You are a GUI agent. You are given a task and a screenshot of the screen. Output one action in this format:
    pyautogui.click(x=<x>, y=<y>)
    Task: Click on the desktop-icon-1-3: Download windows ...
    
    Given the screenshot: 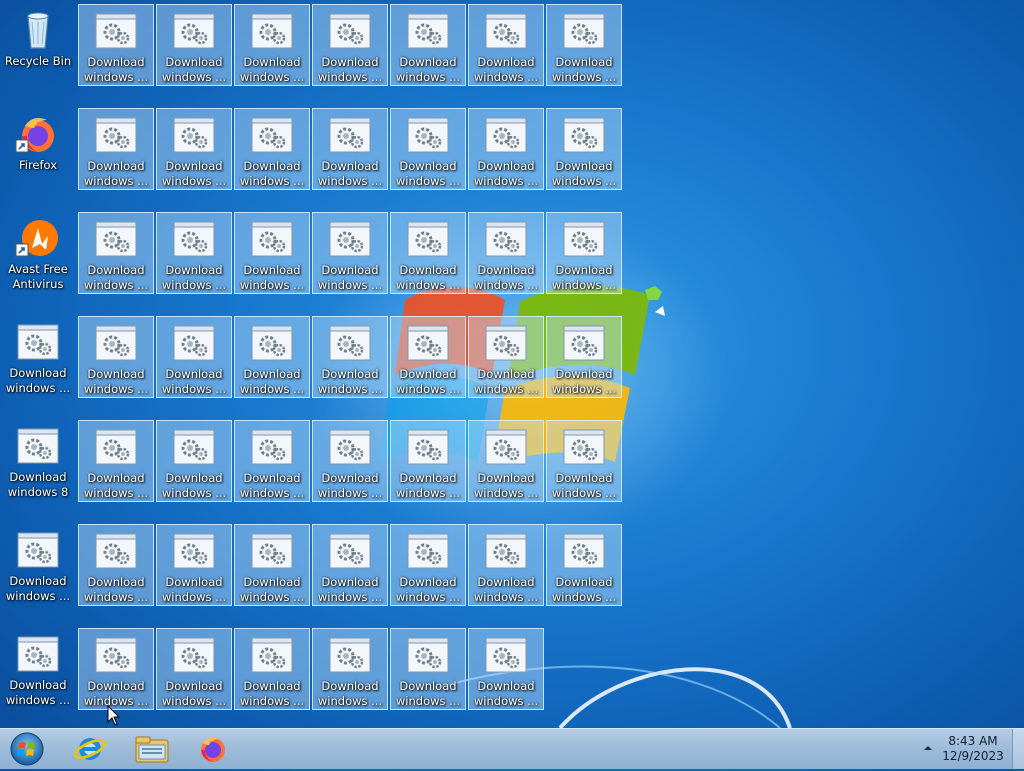 What is the action you would take?
    pyautogui.click(x=272, y=149)
    